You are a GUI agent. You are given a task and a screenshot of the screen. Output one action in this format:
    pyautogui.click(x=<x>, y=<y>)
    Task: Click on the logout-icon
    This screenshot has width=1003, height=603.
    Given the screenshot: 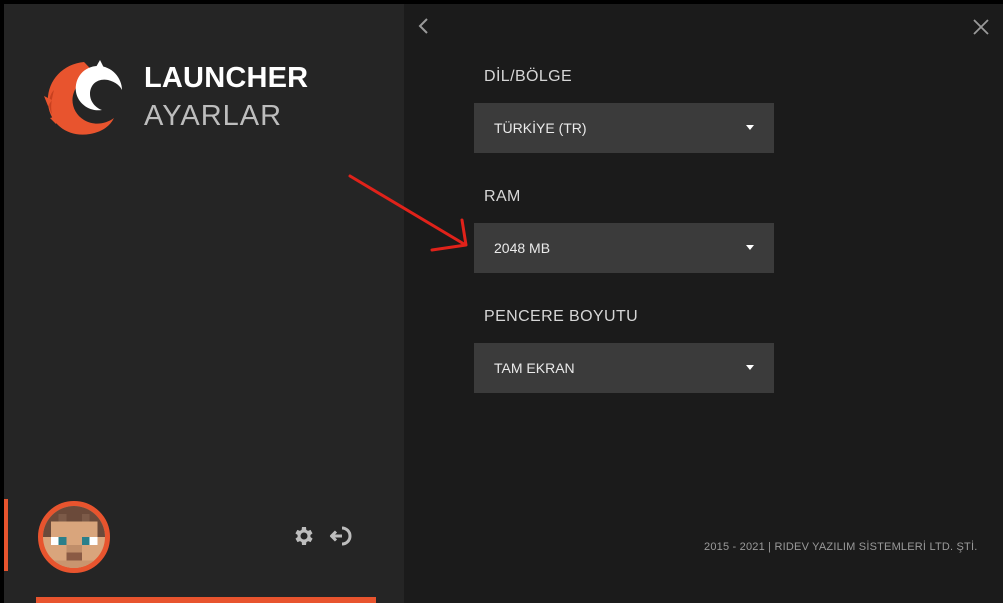 What is the action you would take?
    pyautogui.click(x=340, y=536)
    